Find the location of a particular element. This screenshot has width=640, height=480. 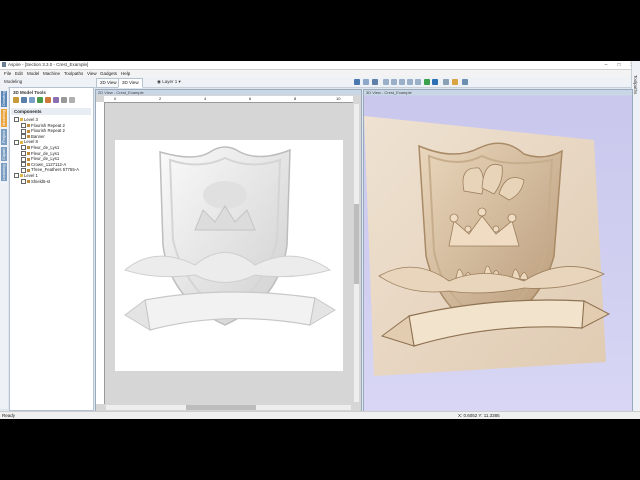

flourish-shape is located at coordinates (227, 267).